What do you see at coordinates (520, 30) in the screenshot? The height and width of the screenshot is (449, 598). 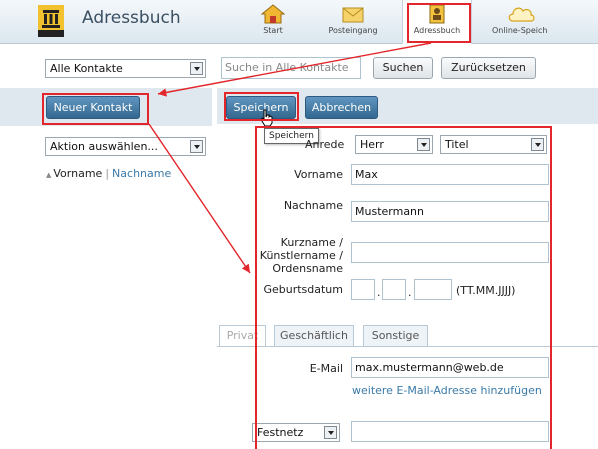 I see `nav-online-speicher-label: Online-Speich` at bounding box center [520, 30].